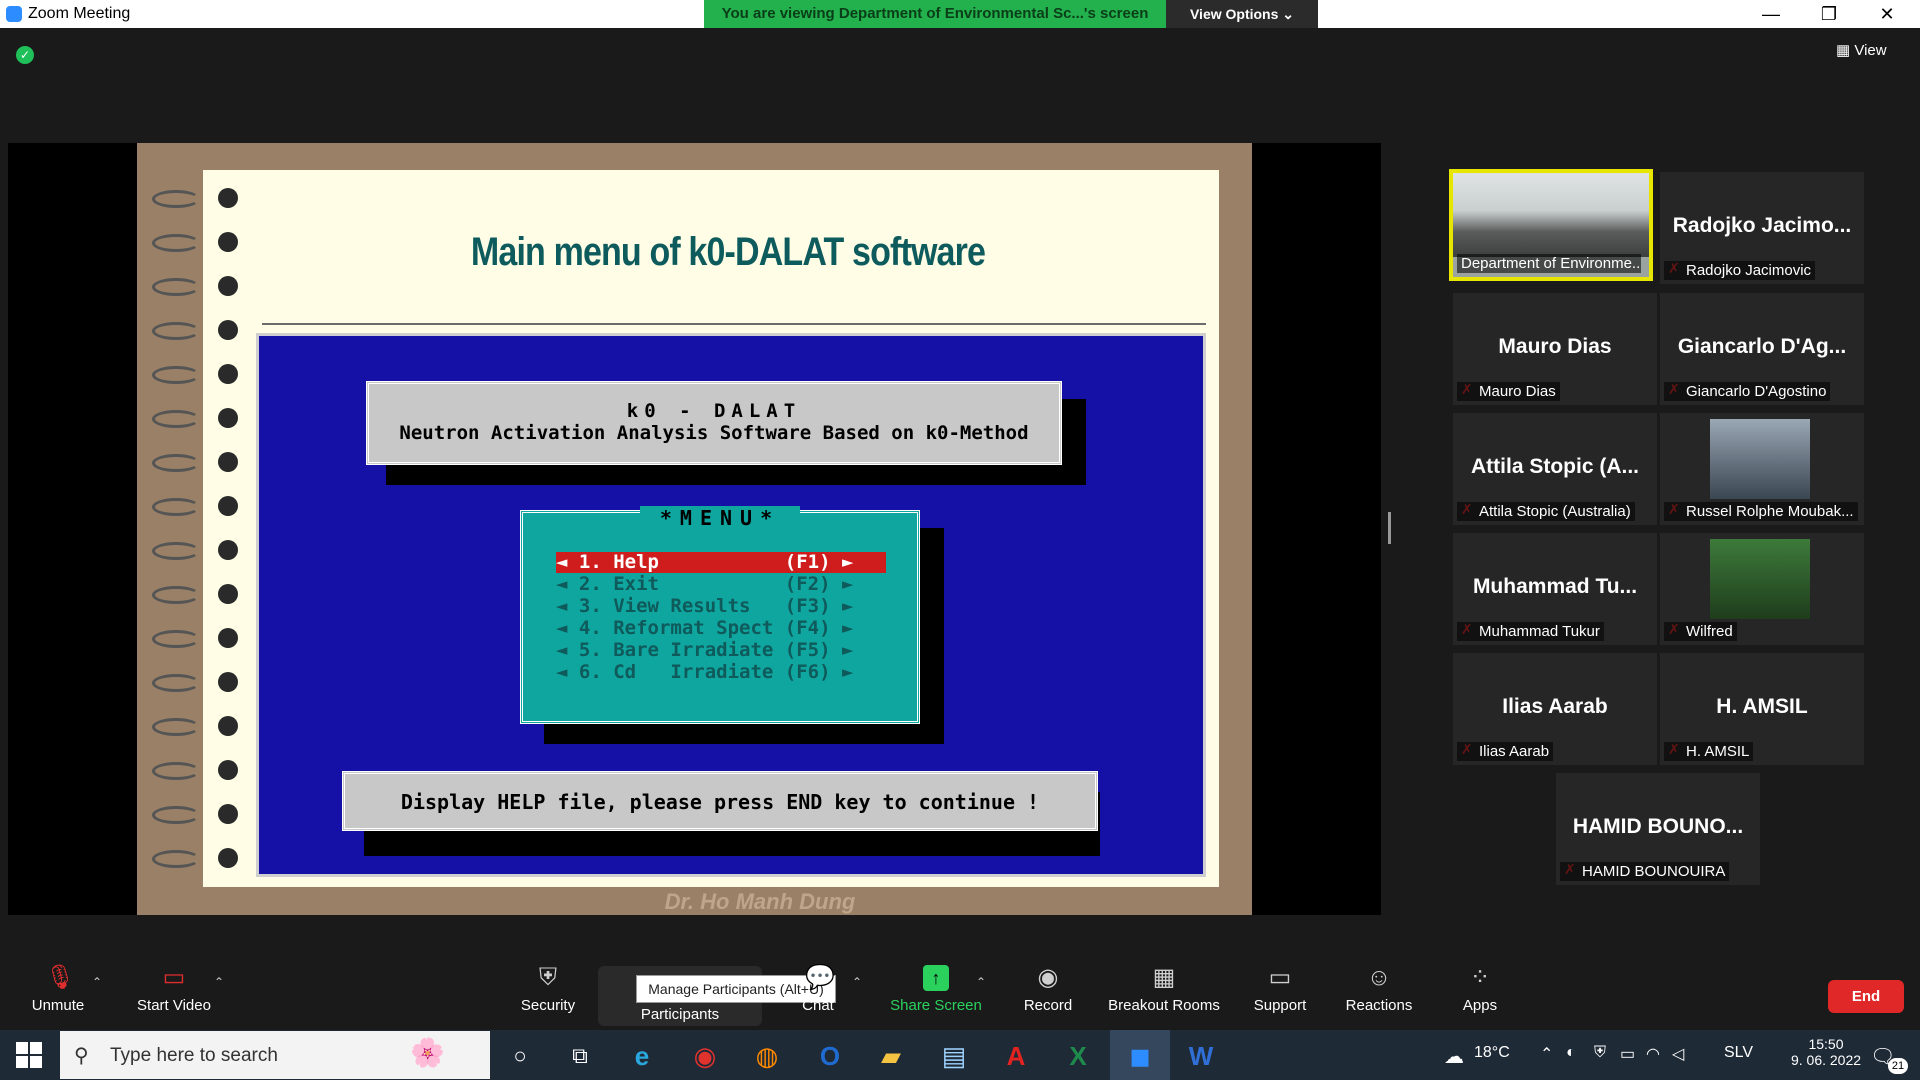 This screenshot has height=1080, width=1920. What do you see at coordinates (1280, 1005) in the screenshot?
I see `support-label: Support` at bounding box center [1280, 1005].